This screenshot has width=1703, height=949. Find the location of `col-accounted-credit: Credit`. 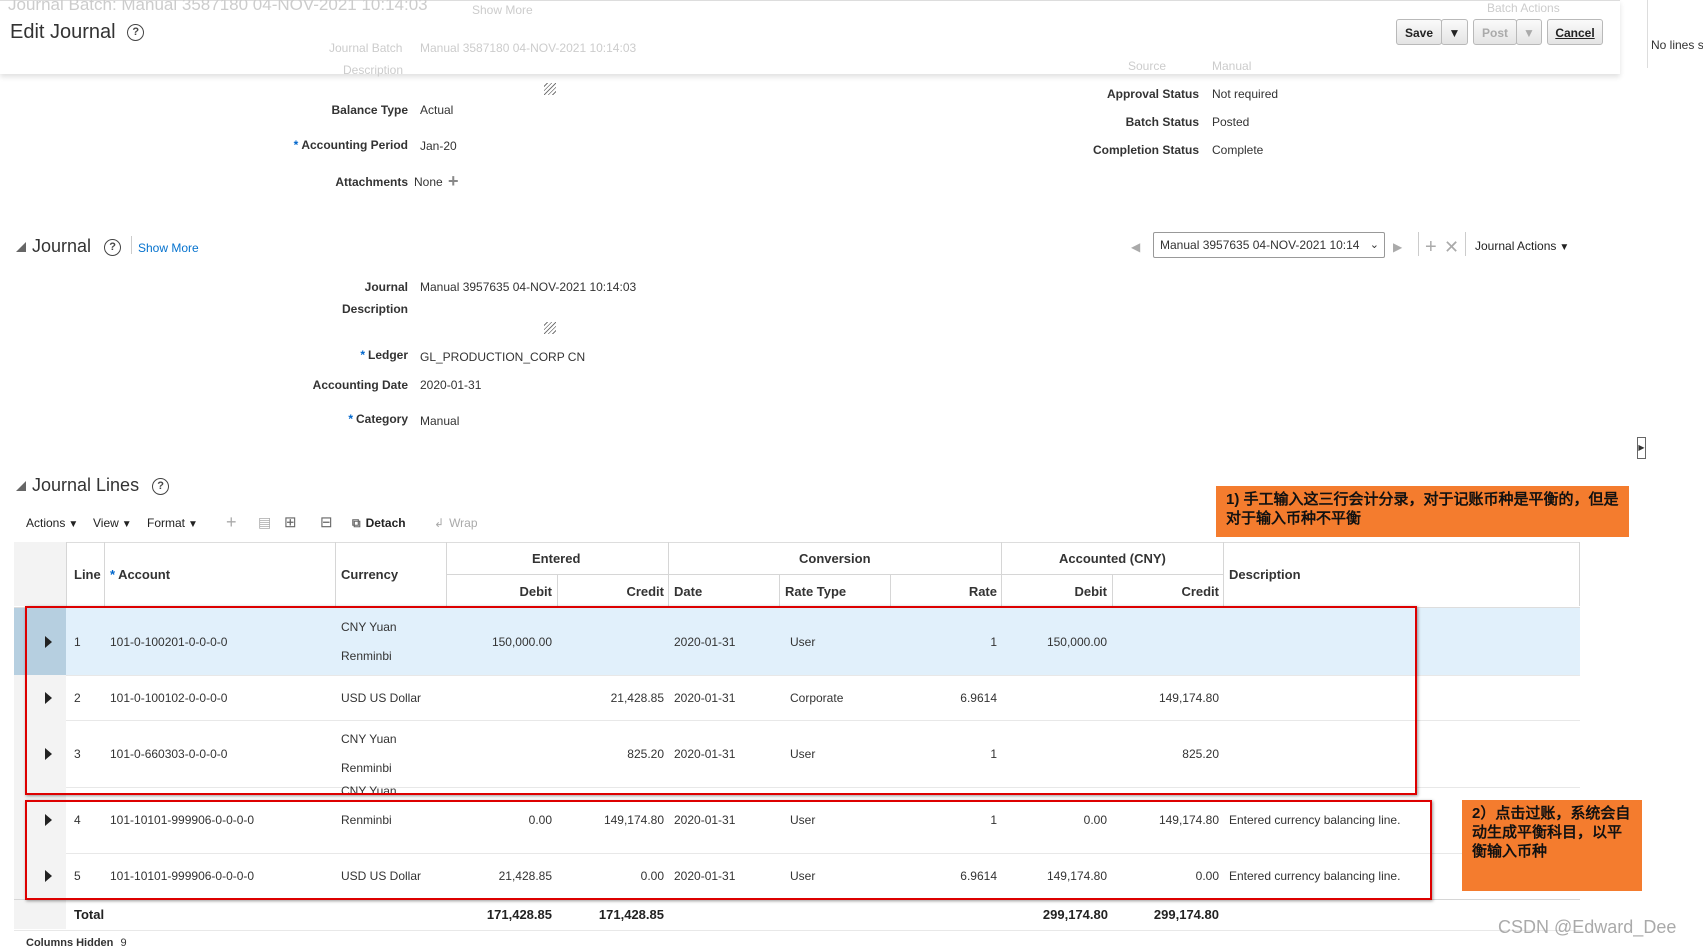

col-accounted-credit: Credit is located at coordinates (1165, 591).